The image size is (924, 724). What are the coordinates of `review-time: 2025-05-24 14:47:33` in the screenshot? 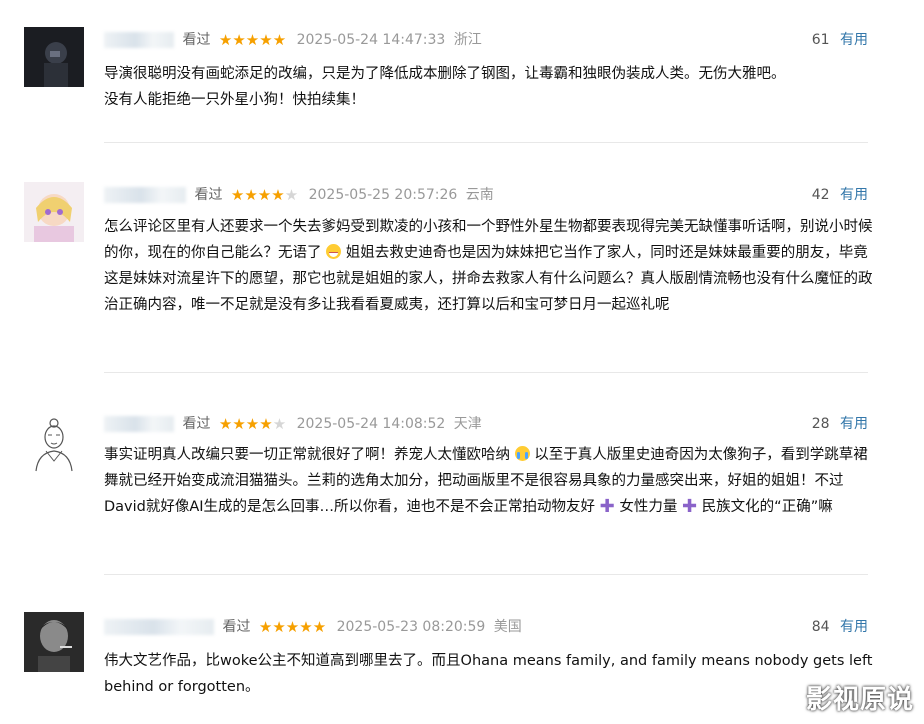 It's located at (371, 40).